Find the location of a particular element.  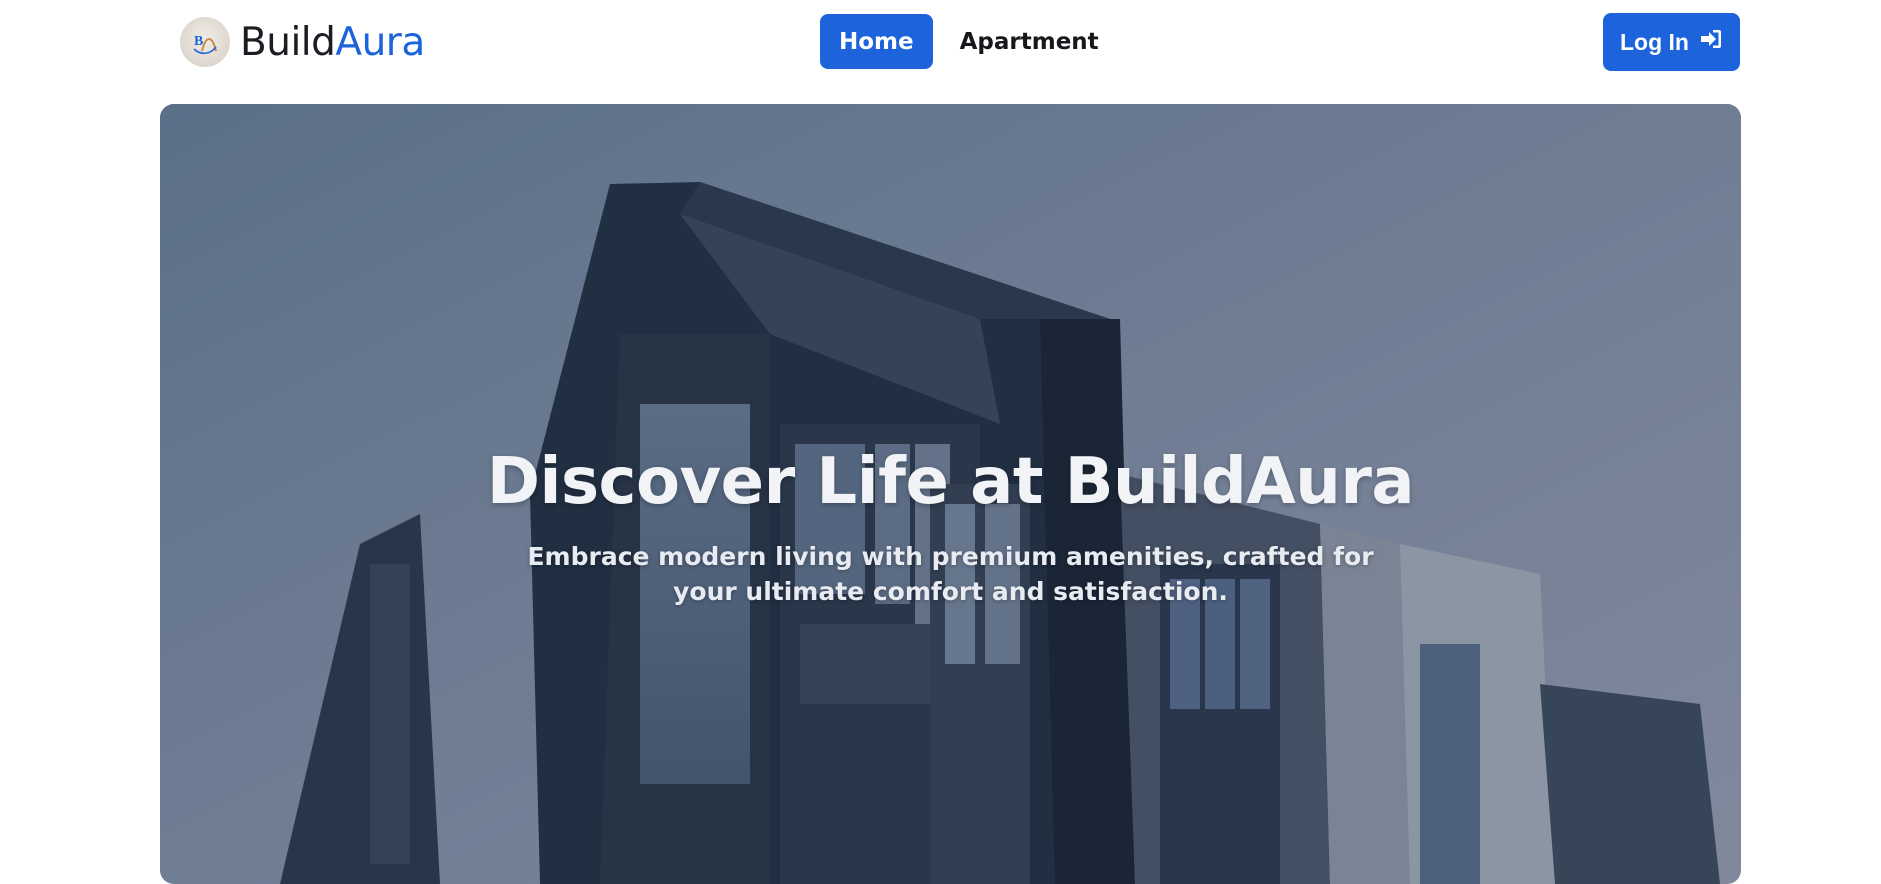

main-nav: Home Apartment is located at coordinates (969, 41).